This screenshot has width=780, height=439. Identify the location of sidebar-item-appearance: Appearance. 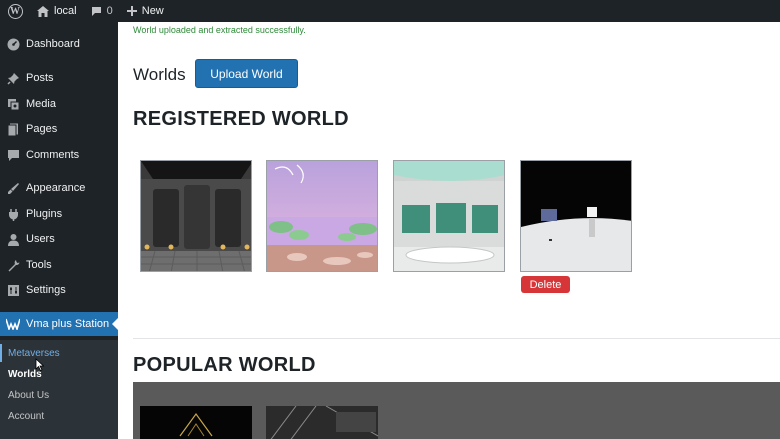
(59, 188).